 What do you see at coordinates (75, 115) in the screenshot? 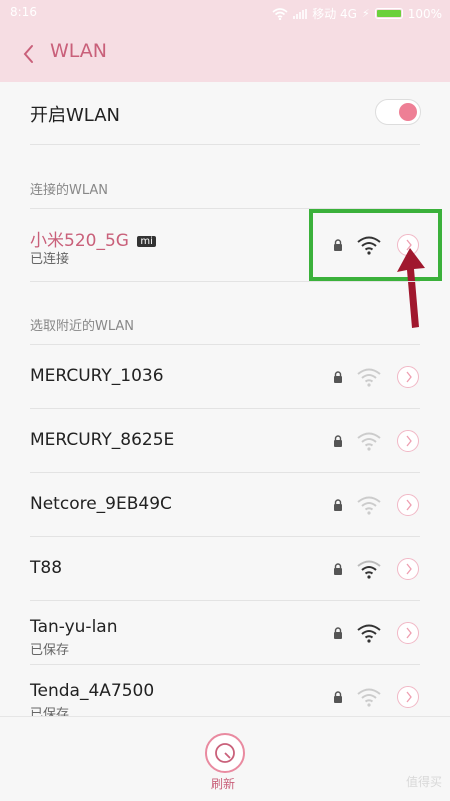
I see `wlan-toggle-label: 开启WLAN` at bounding box center [75, 115].